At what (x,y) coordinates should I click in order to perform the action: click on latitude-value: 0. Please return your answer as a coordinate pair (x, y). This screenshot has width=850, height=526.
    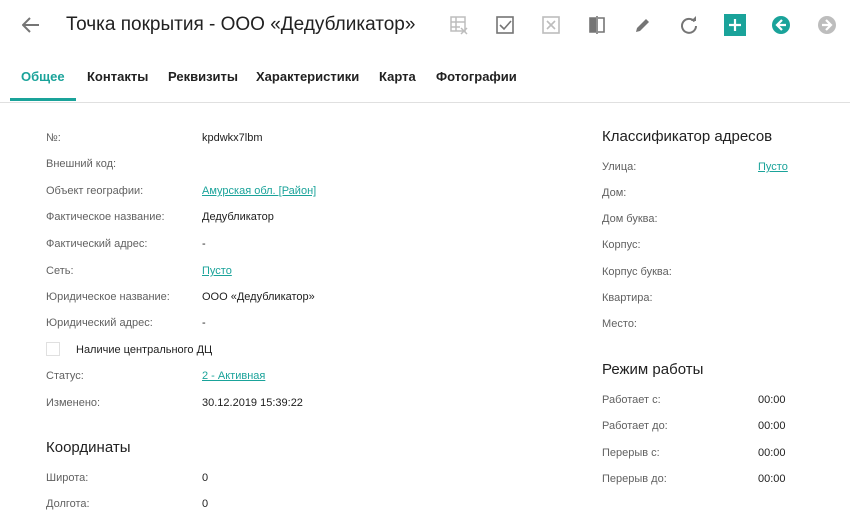
    Looking at the image, I should click on (205, 478).